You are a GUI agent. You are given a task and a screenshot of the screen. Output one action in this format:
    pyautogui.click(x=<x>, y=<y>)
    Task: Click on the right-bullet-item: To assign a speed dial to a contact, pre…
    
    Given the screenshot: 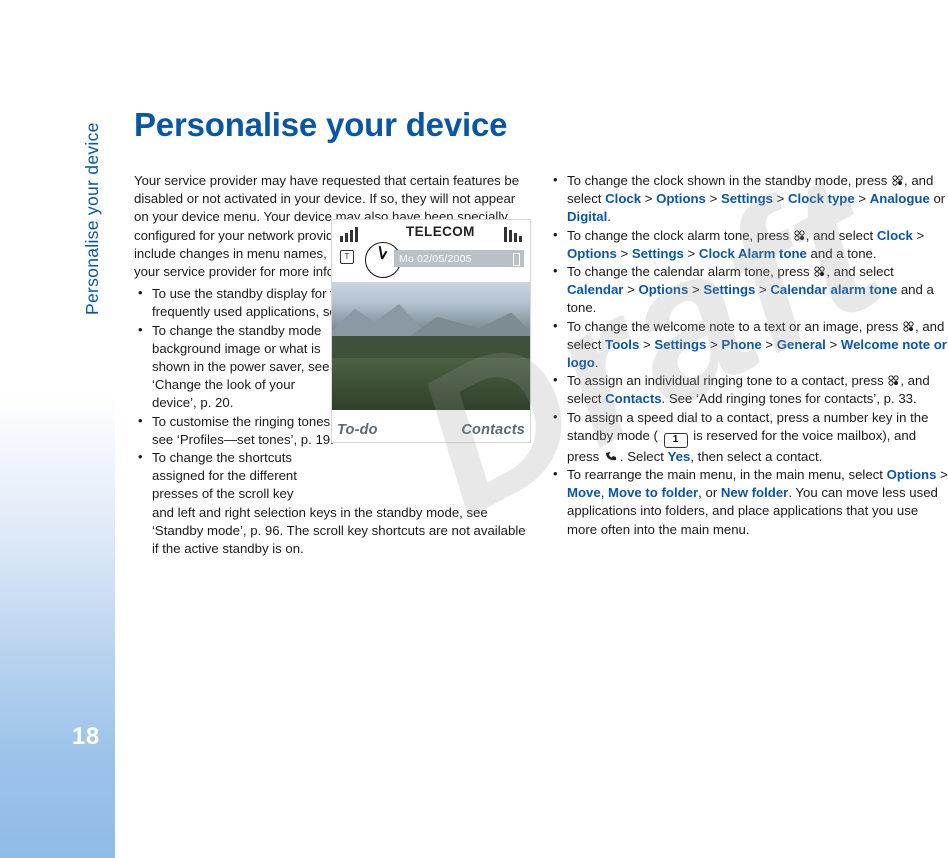 What is the action you would take?
    pyautogui.click(x=748, y=437)
    